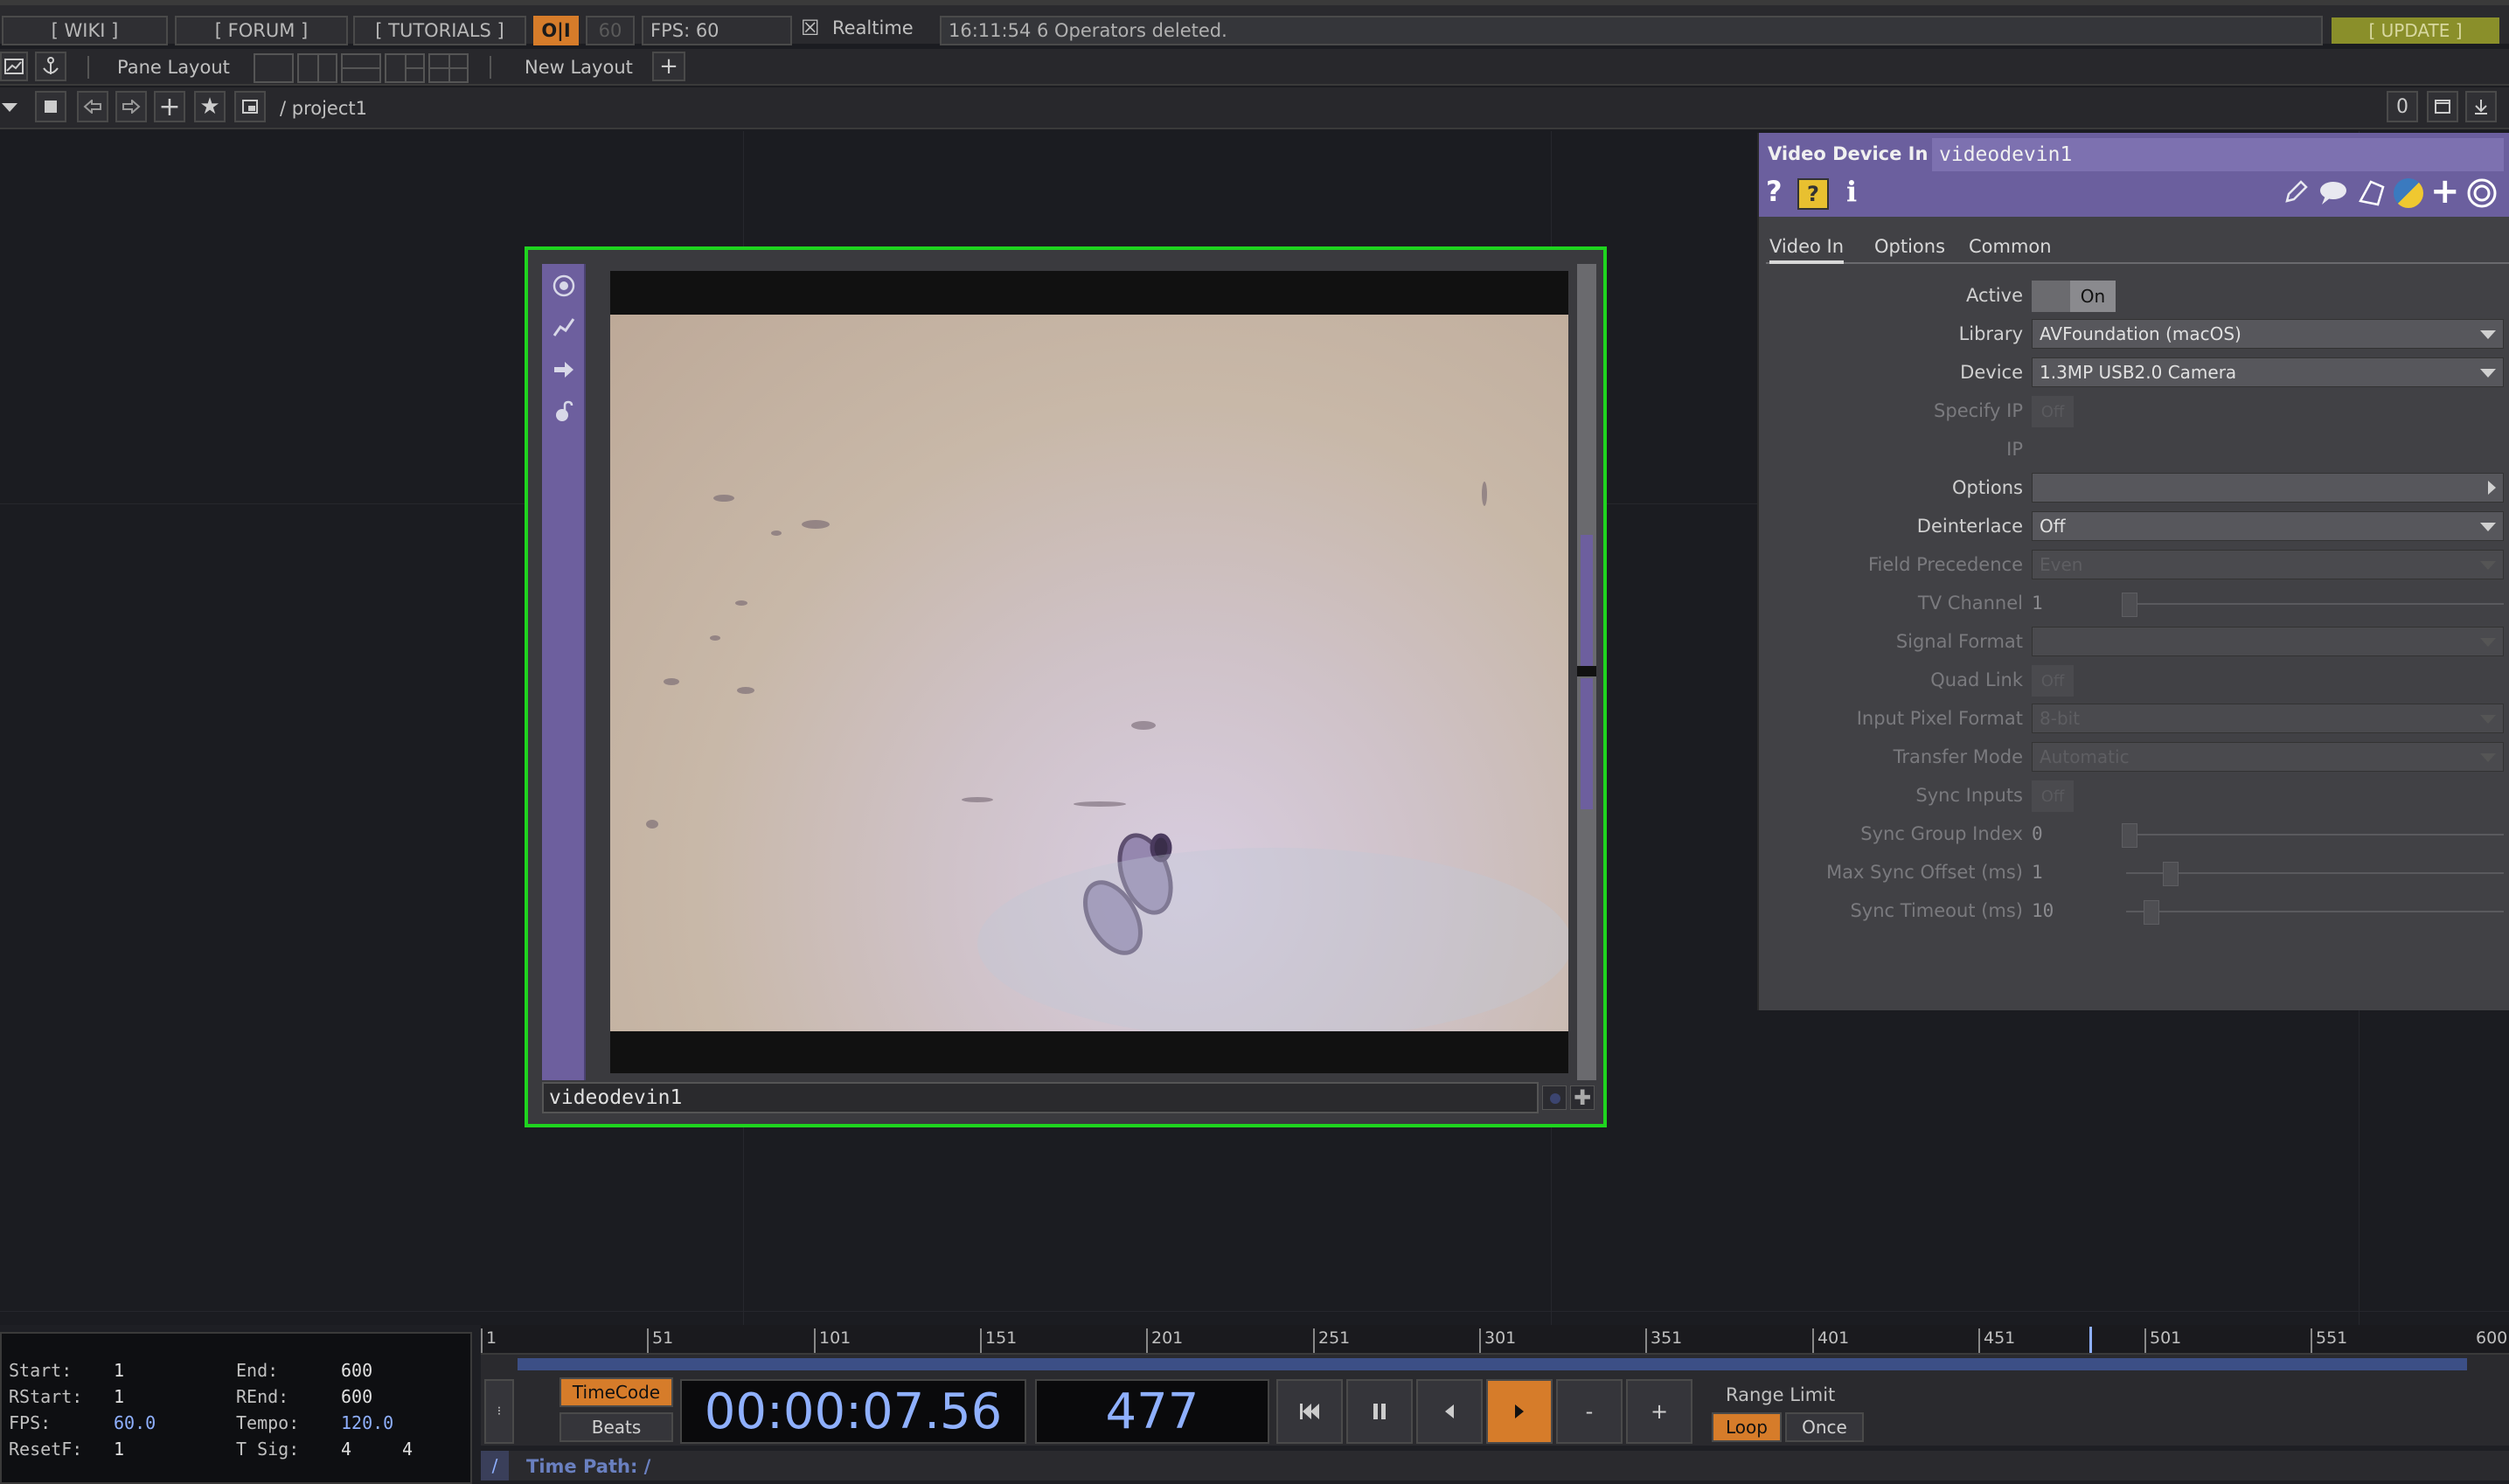 Image resolution: width=2509 pixels, height=1484 pixels. Describe the element at coordinates (169, 106) in the screenshot. I see `add-icon: +` at that location.